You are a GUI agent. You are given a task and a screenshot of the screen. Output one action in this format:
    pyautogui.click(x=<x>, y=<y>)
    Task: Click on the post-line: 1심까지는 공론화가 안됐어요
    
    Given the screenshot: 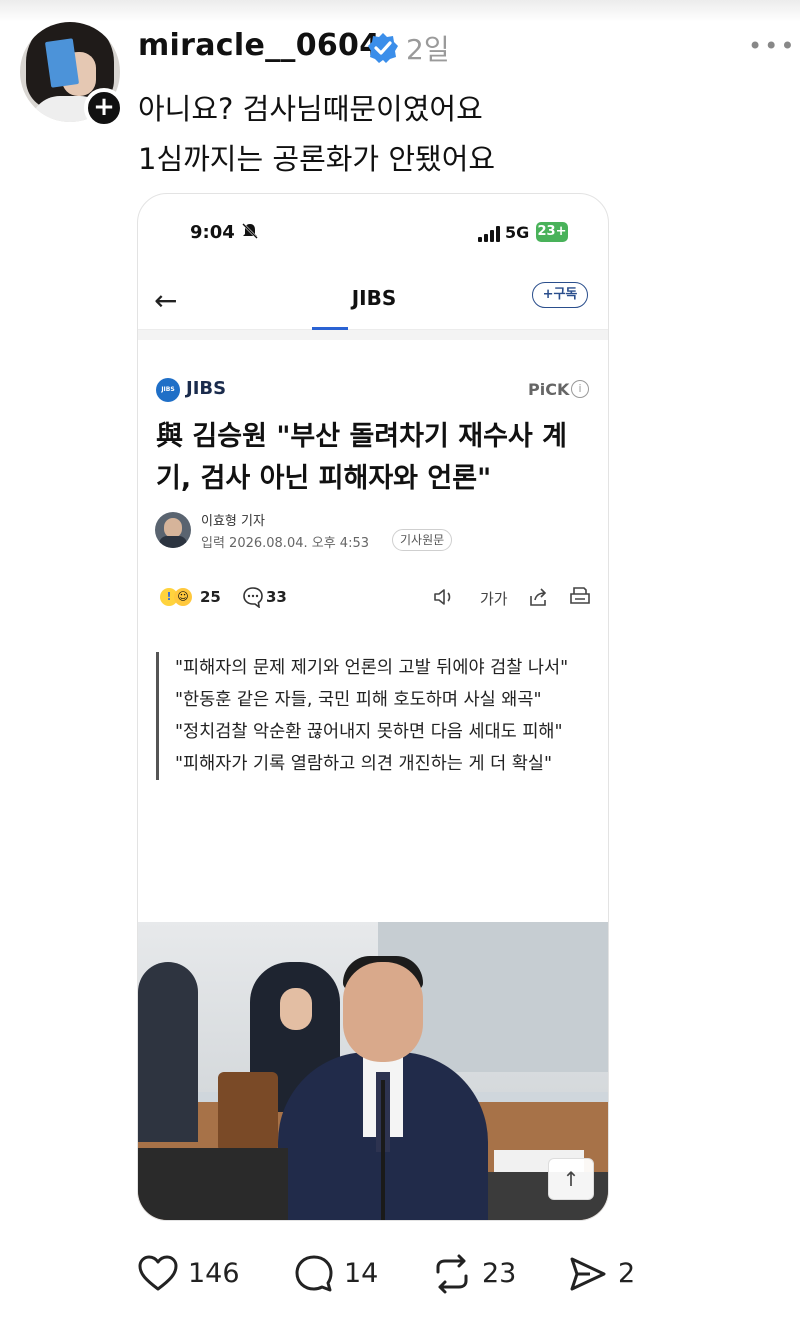 What is the action you would take?
    pyautogui.click(x=317, y=159)
    